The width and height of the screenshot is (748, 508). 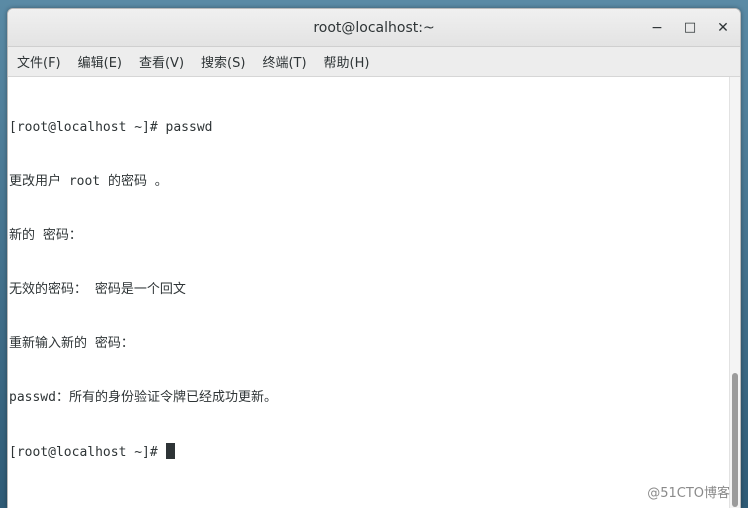 What do you see at coordinates (71, 343) in the screenshot?
I see `terminal-line: 重新输入新的 密码：` at bounding box center [71, 343].